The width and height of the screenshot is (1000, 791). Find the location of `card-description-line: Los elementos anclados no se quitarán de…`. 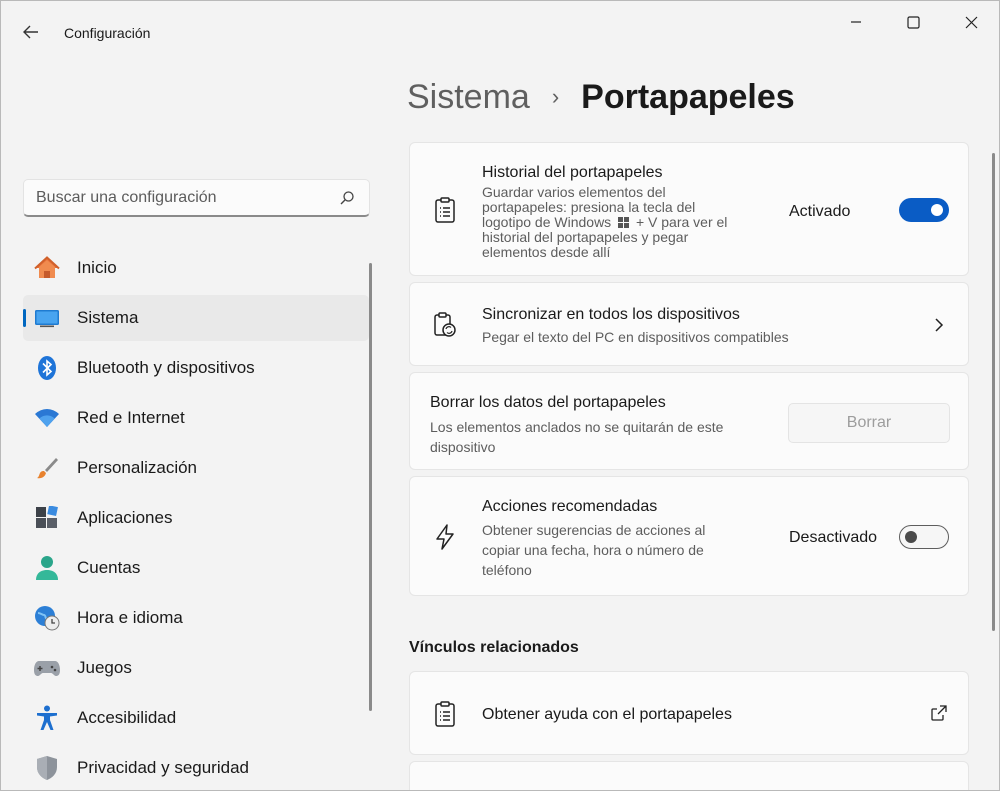

card-description-line: Los elementos anclados no se quitarán de… is located at coordinates (577, 427).